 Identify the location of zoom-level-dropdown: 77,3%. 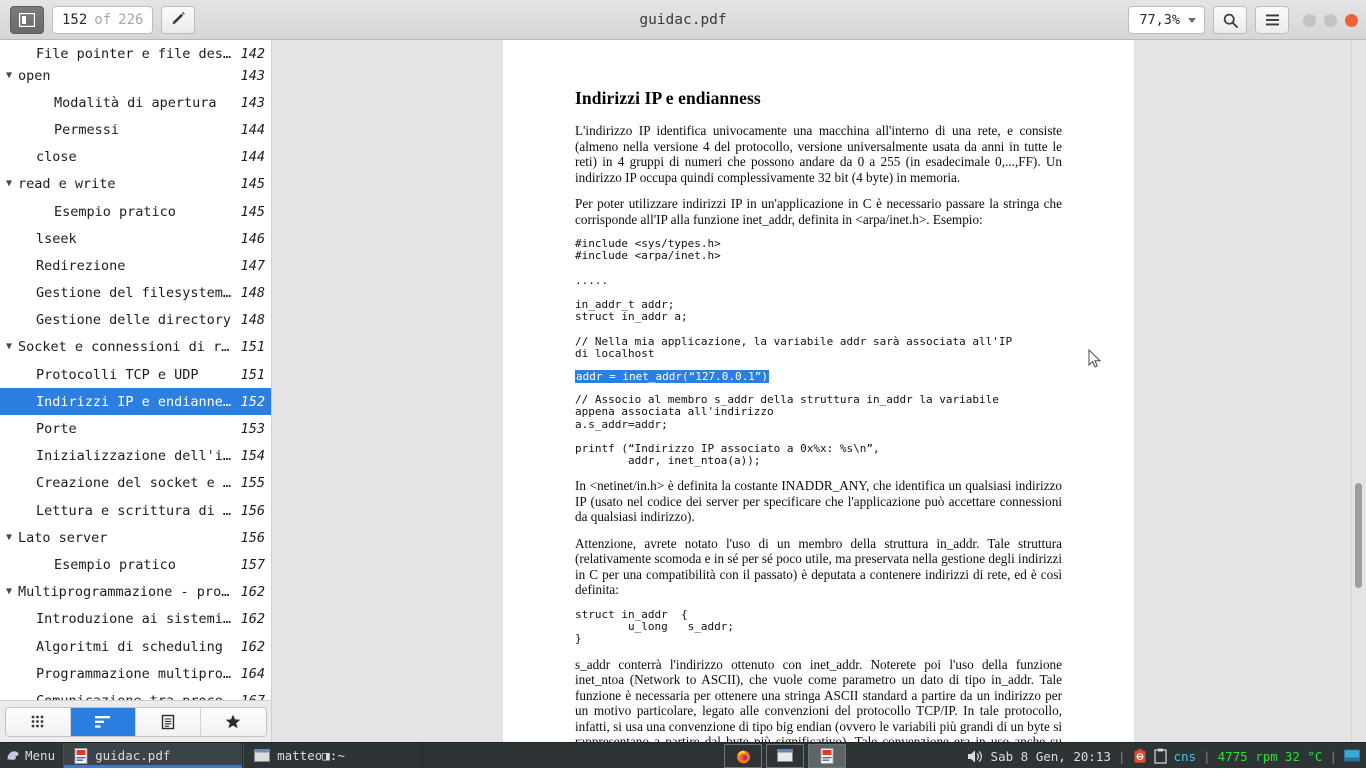
(1166, 20).